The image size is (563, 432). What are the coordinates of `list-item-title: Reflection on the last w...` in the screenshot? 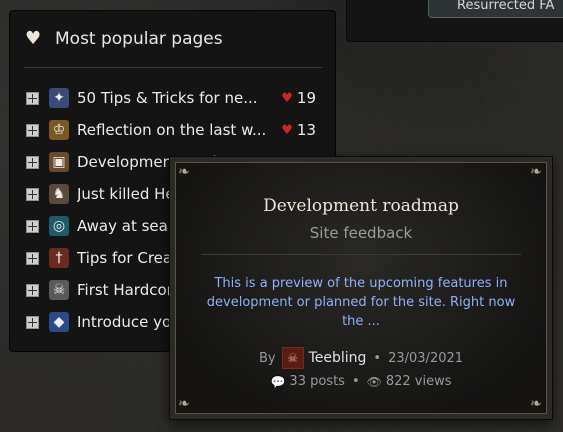 It's located at (172, 130).